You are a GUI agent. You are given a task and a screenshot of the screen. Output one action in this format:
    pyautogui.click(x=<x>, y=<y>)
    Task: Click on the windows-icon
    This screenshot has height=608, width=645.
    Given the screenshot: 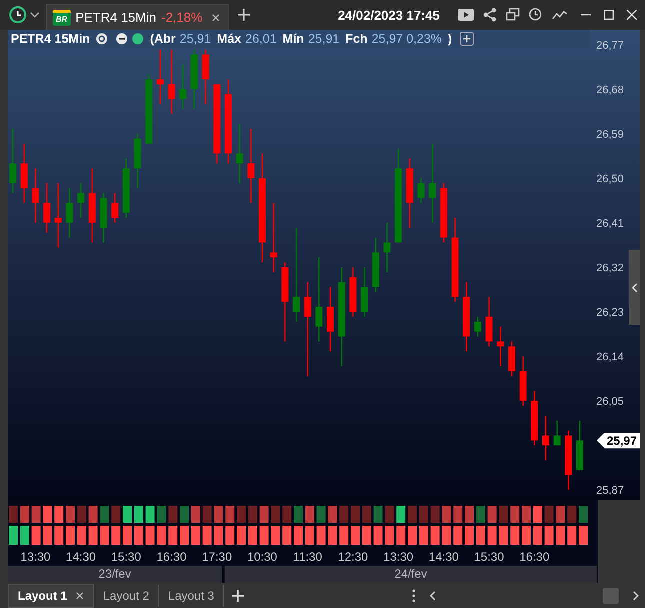 What is the action you would take?
    pyautogui.click(x=513, y=15)
    